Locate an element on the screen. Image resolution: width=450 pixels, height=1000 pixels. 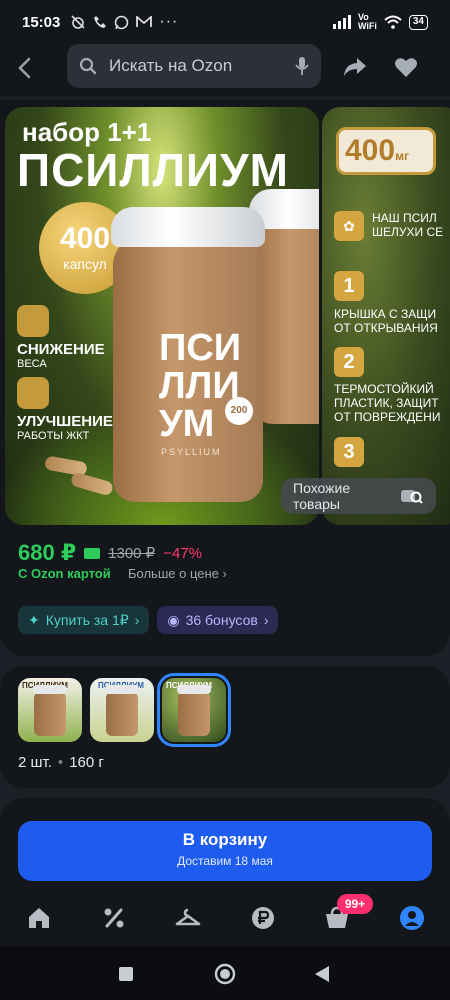
buy-chip-label: Купить за 1₽ is located at coordinates (87, 619).